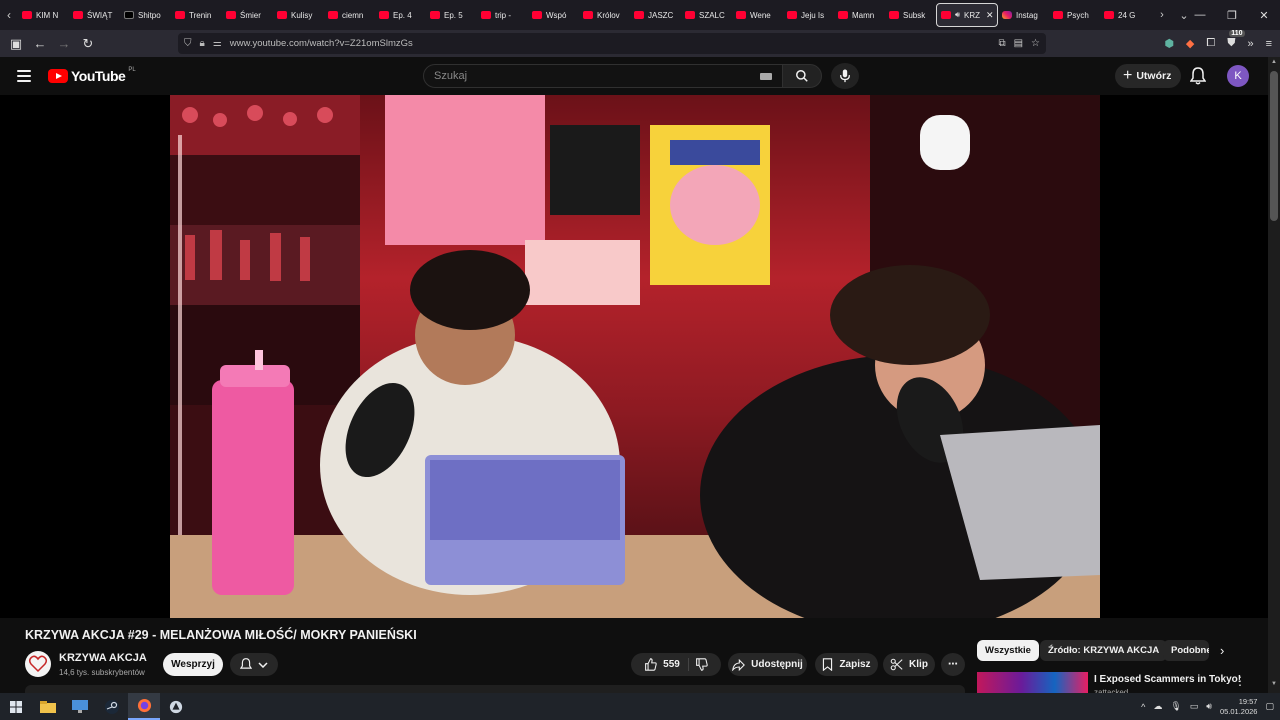 This screenshot has width=1280, height=720. I want to click on computer-icon, so click(80, 706).